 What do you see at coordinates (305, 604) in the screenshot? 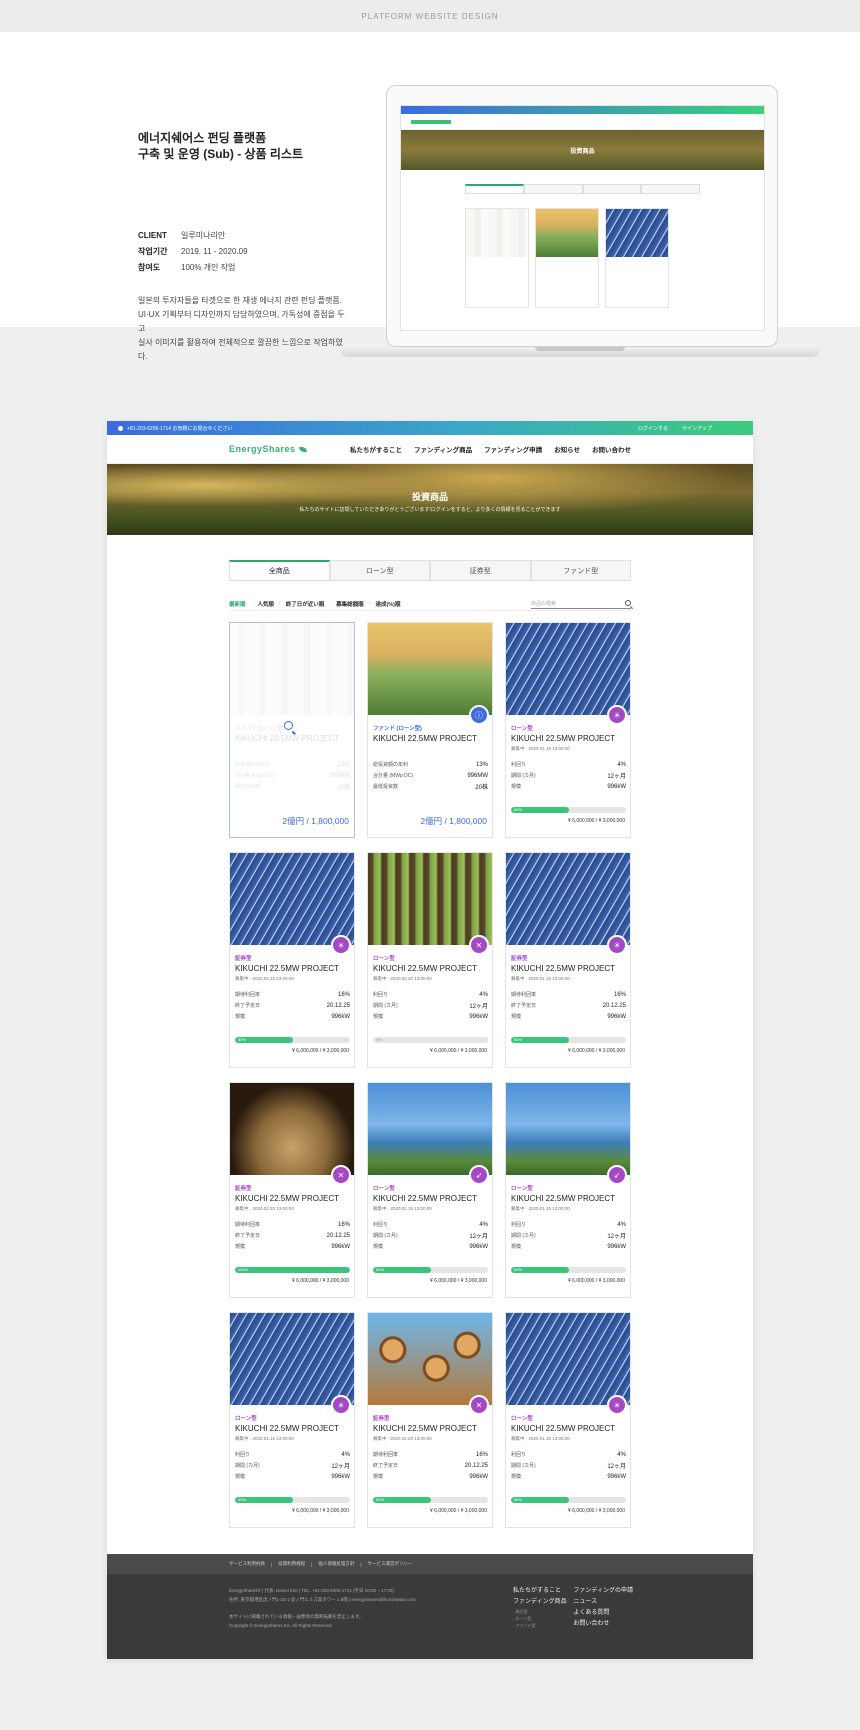
I see `sort-ending: 終了日が近い順` at bounding box center [305, 604].